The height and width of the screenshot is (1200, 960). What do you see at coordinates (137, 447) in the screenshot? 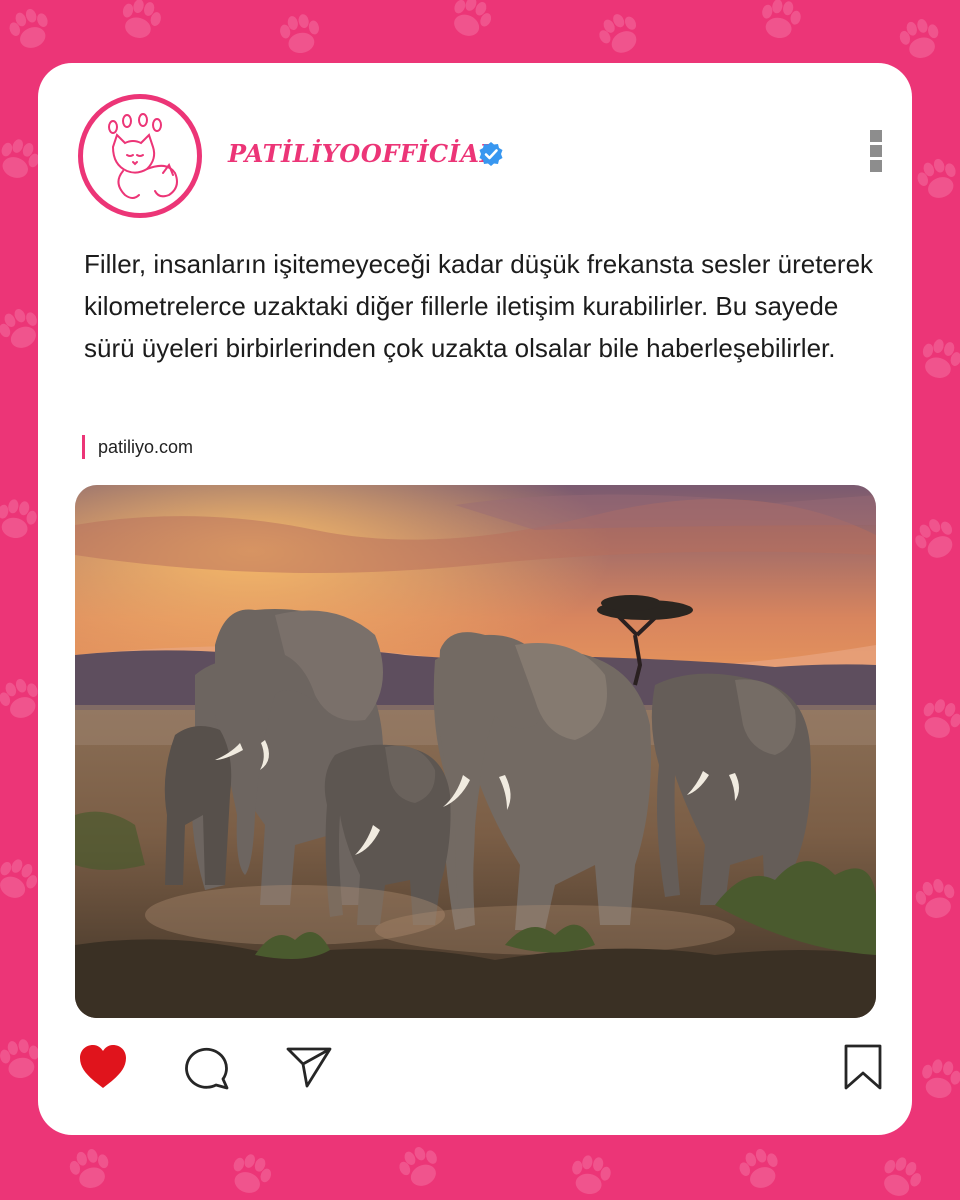
I see `source-link: patiliyo.com` at bounding box center [137, 447].